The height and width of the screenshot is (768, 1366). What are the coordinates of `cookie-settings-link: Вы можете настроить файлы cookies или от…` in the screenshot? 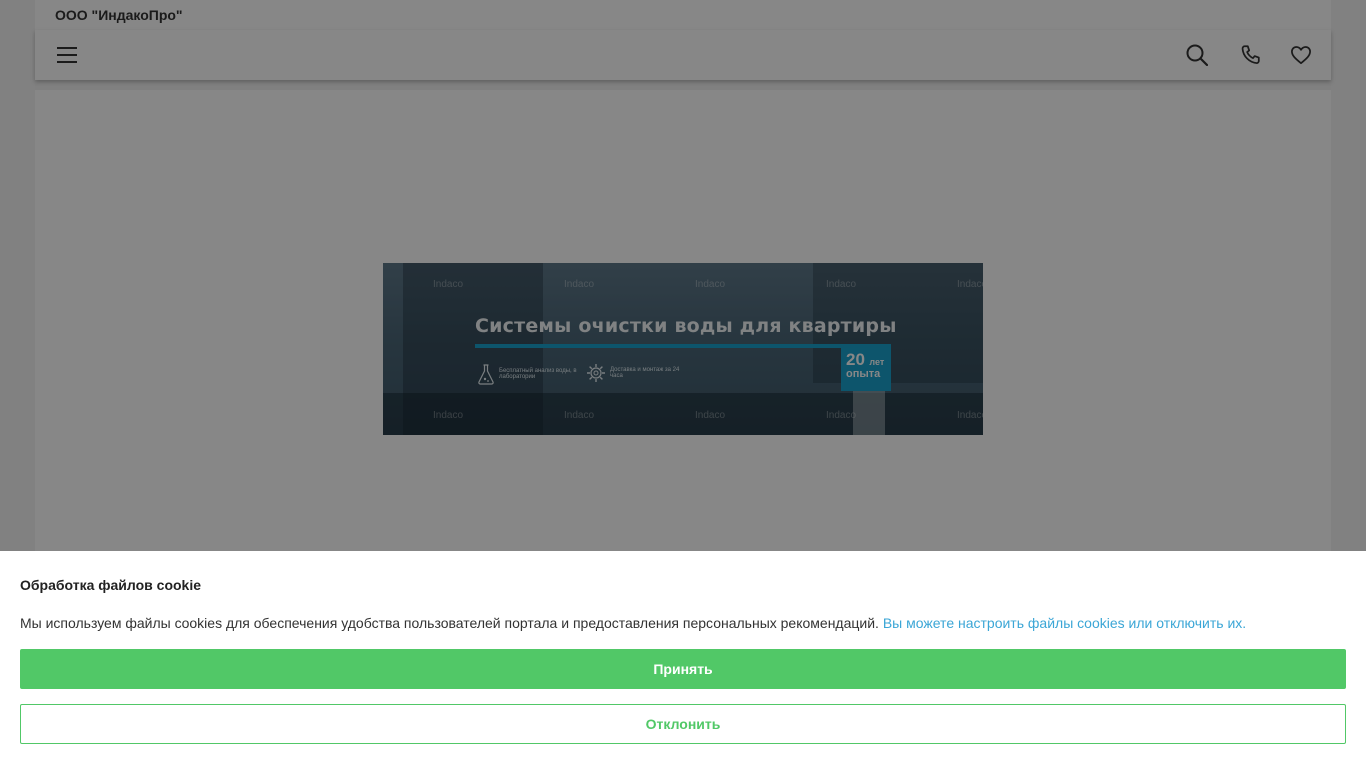 It's located at (1064, 623).